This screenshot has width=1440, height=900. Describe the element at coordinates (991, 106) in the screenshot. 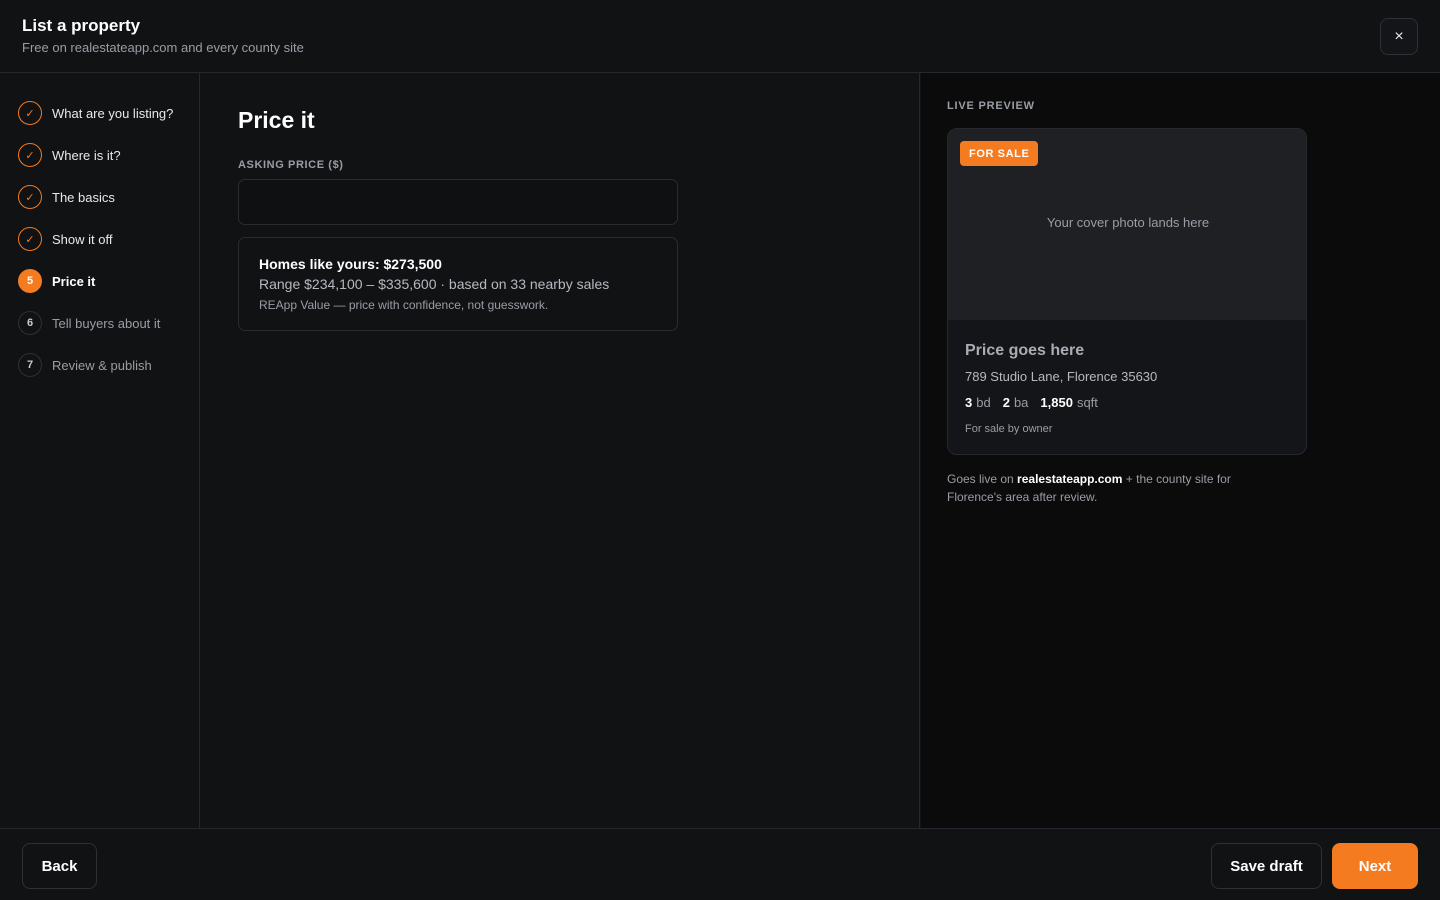

I see `live-preview-heading: LIVE PREVIEW` at that location.